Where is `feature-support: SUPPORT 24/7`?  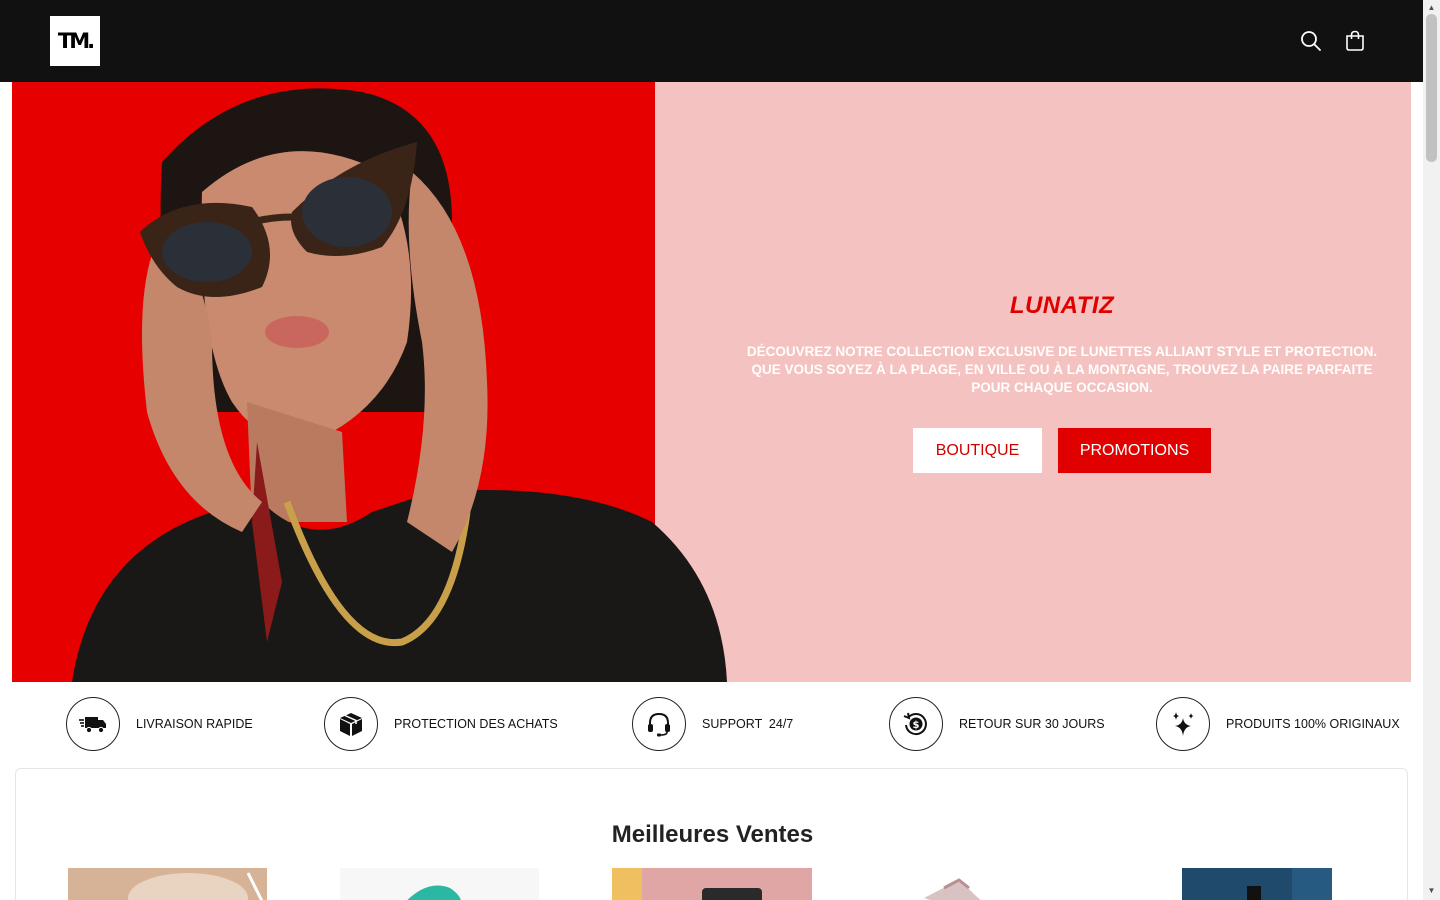
feature-support: SUPPORT 24/7 is located at coordinates (712, 724).